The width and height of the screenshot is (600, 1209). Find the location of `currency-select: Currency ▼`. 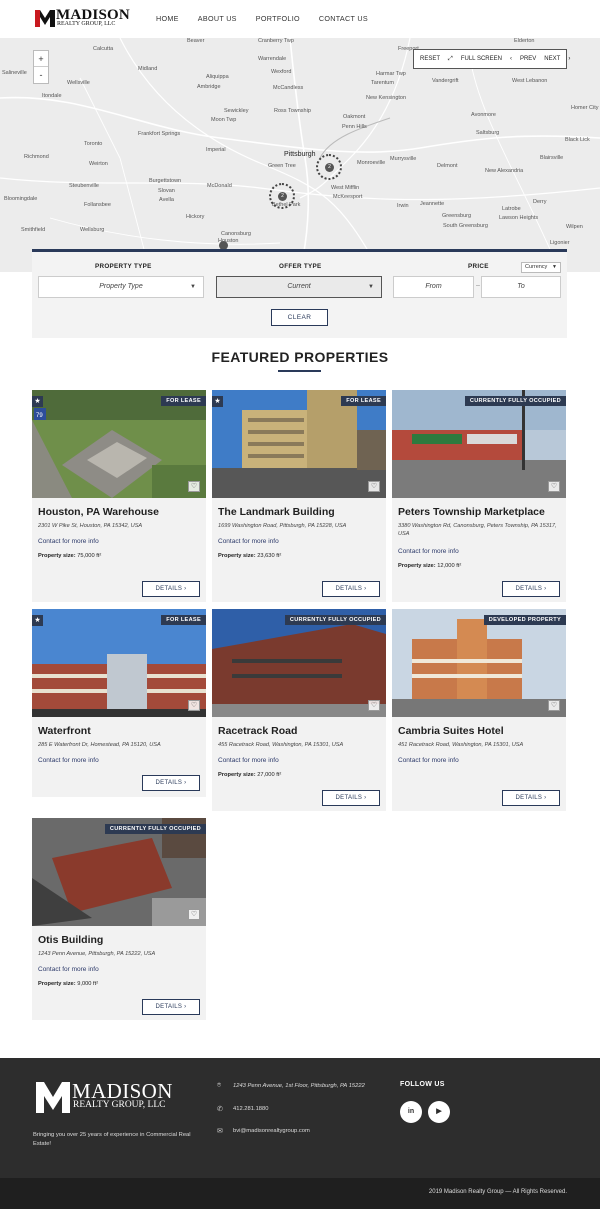

currency-select: Currency ▼ is located at coordinates (541, 267).